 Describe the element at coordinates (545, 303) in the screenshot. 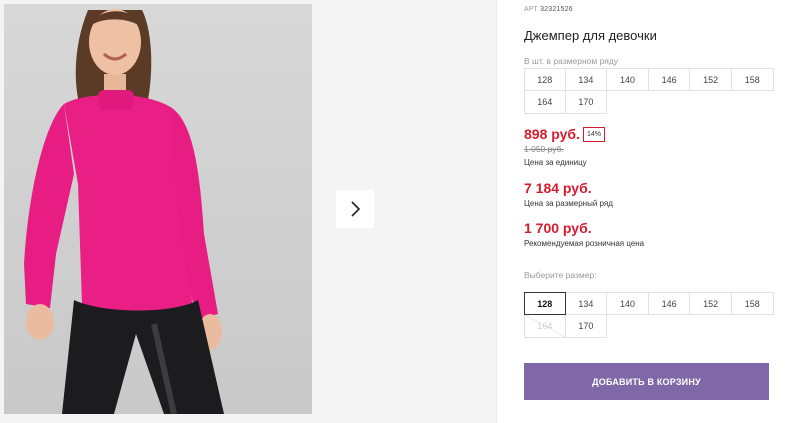

I see `size-option-selected: 128` at that location.